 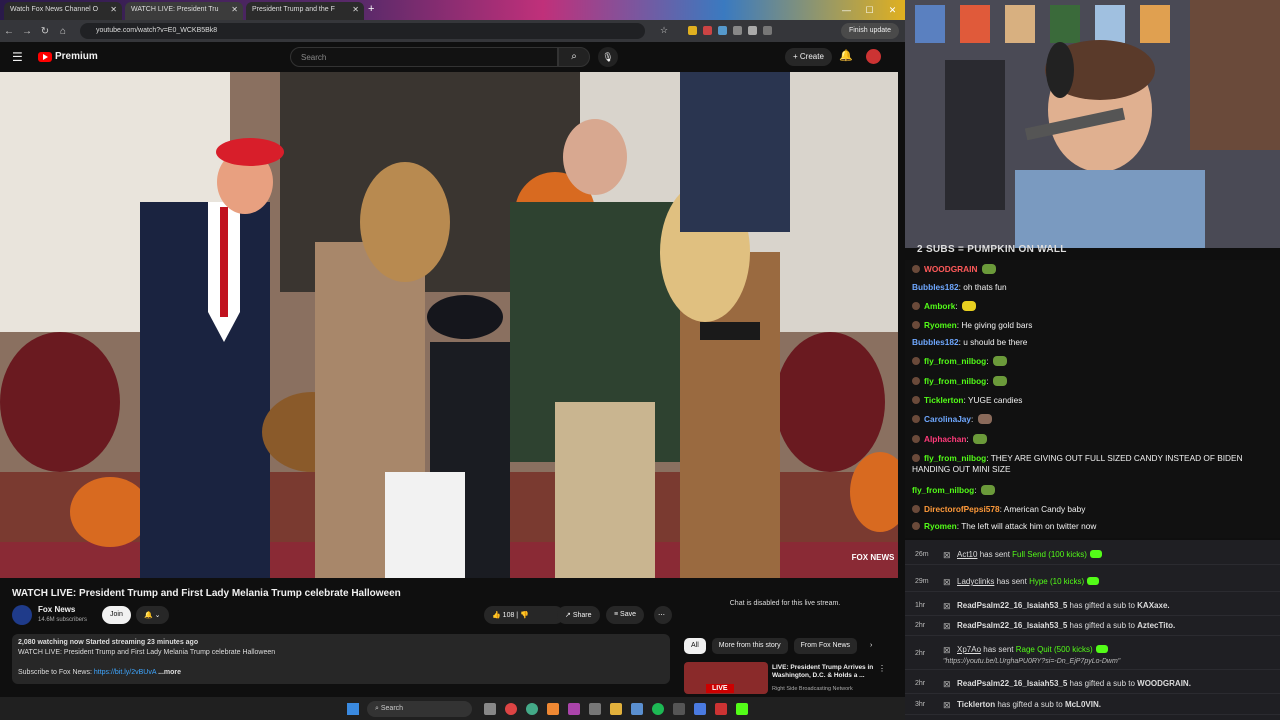 What do you see at coordinates (524, 615) in the screenshot?
I see `like-button: 👍 108 | 👎` at bounding box center [524, 615].